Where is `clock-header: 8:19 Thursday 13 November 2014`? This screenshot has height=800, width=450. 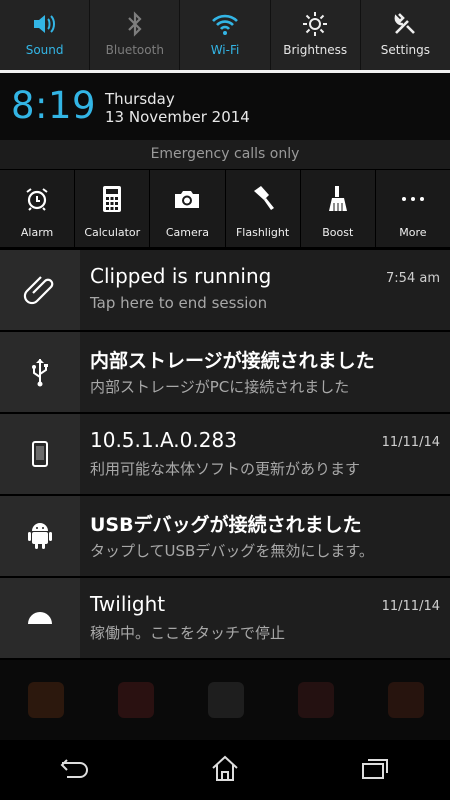
clock-header: 8:19 Thursday 13 November 2014 is located at coordinates (225, 106).